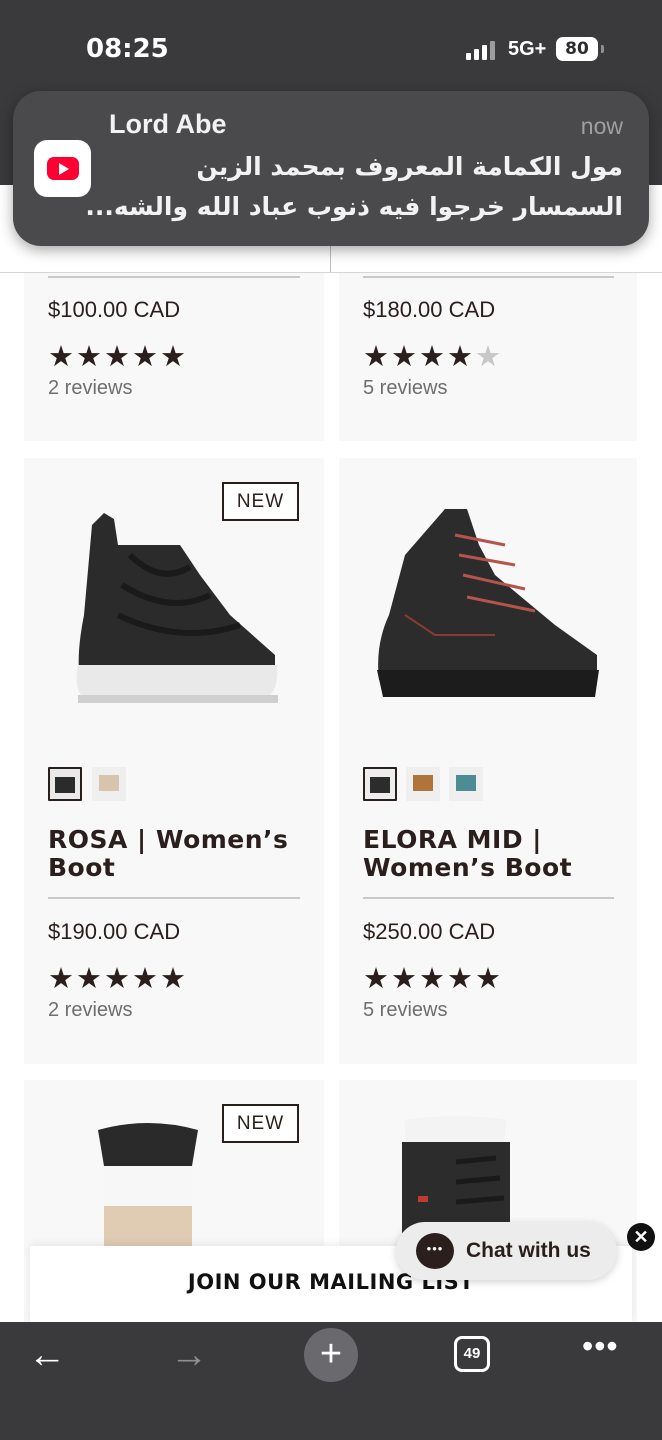  Describe the element at coordinates (114, 309) in the screenshot. I see `product-price: $100.00 CAD` at that location.